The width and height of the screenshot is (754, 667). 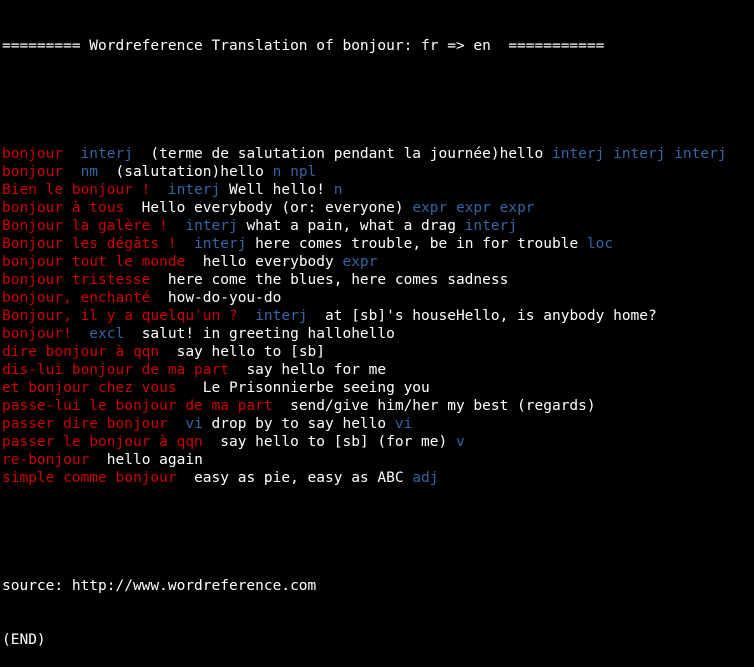 What do you see at coordinates (298, 424) in the screenshot?
I see `english-translation: drop by to say hello` at bounding box center [298, 424].